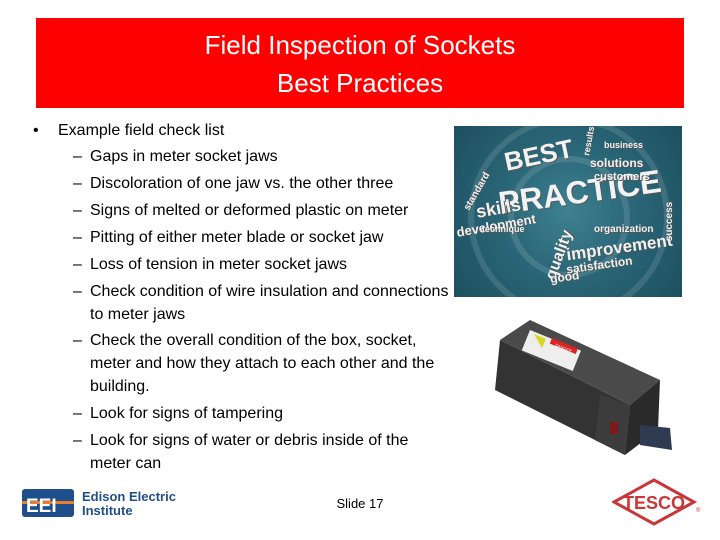 This screenshot has width=720, height=540. I want to click on checklist-item-text: meter can, so click(126, 463).